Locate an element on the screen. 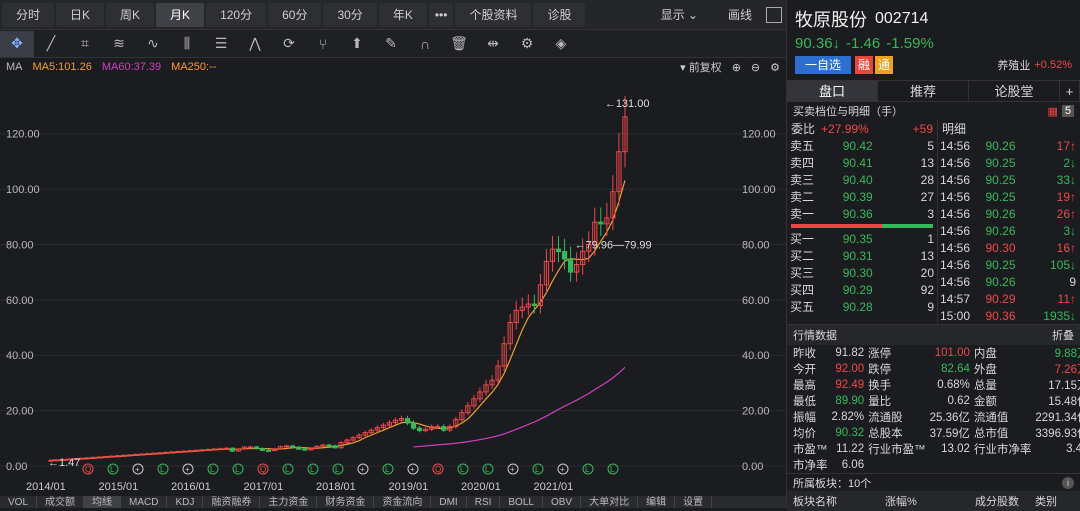  tab-month-k: 月K is located at coordinates (180, 14).